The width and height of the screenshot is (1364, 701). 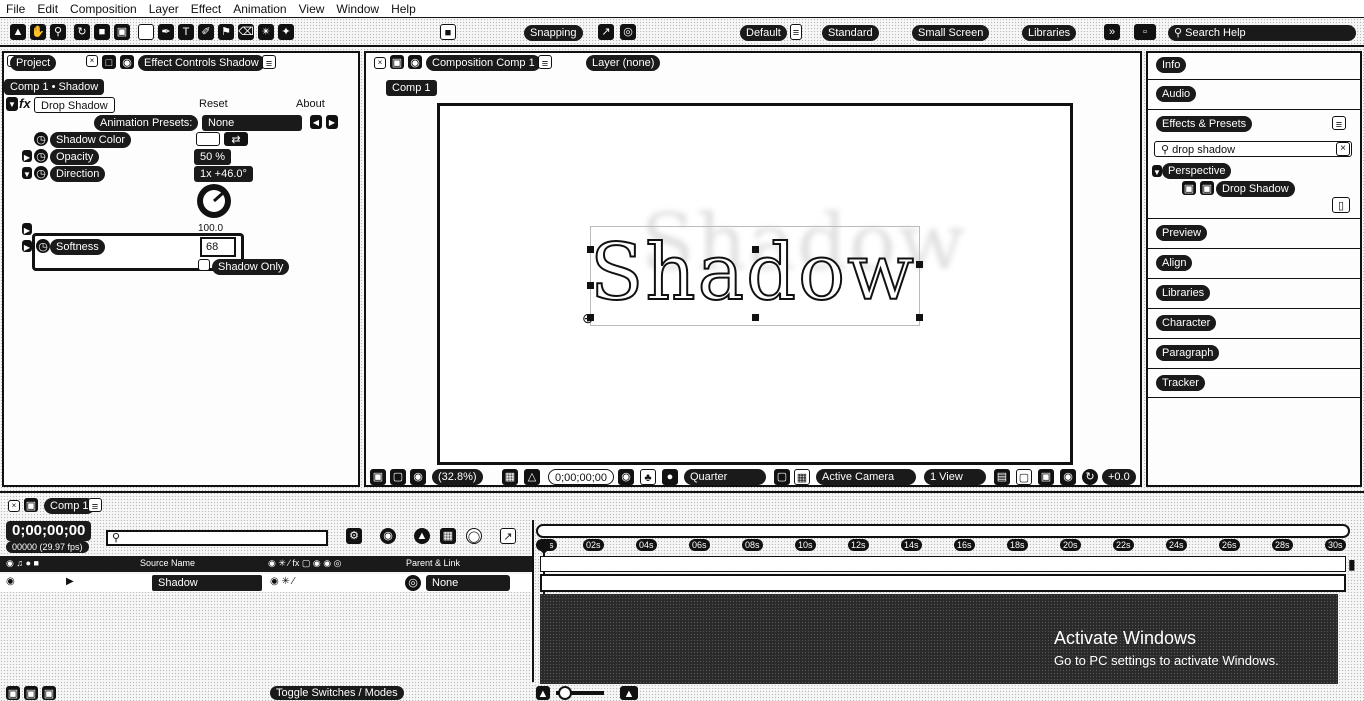 What do you see at coordinates (1046, 477) in the screenshot?
I see `timeline-icon: ▣` at bounding box center [1046, 477].